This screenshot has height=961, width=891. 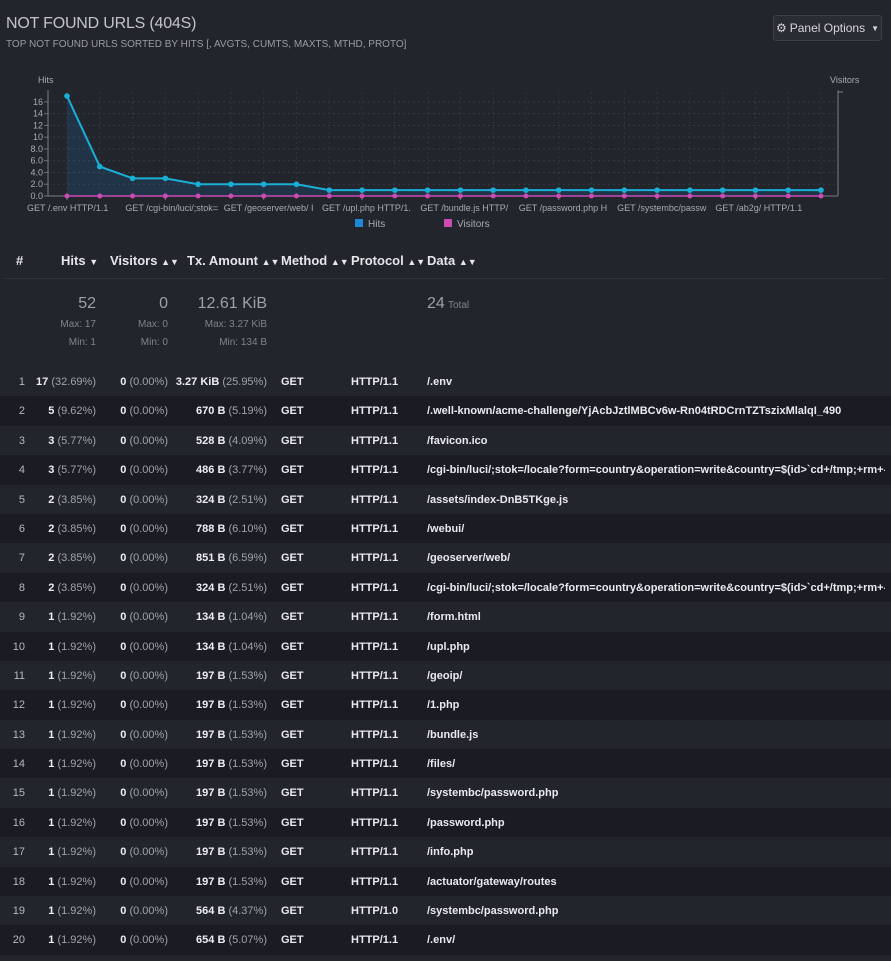 I want to click on row-data: /upl.php, so click(x=448, y=646).